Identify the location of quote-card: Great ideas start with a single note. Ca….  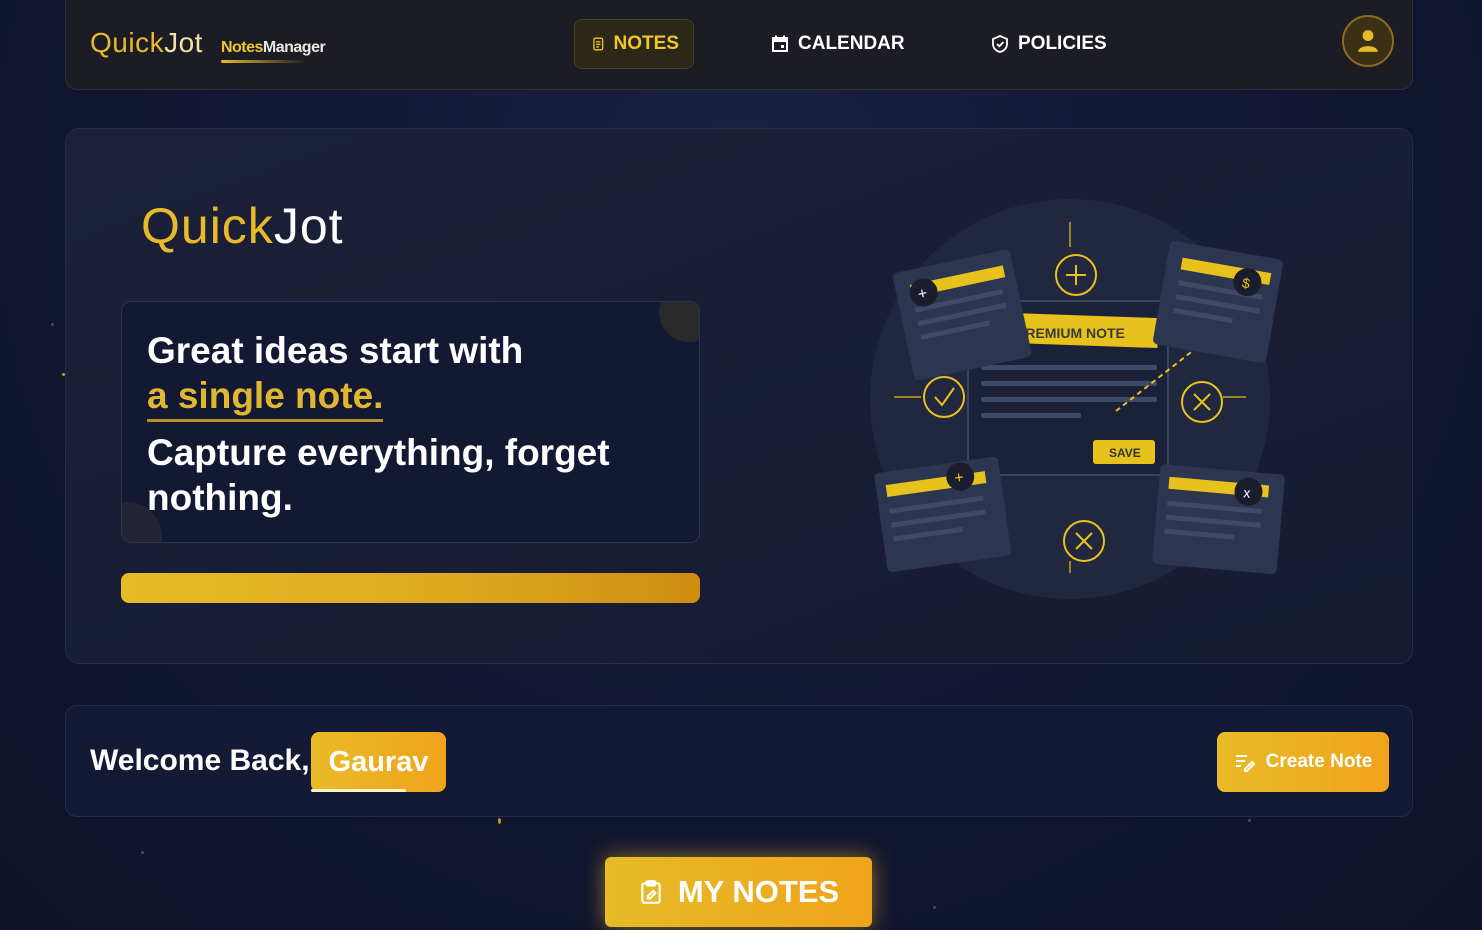
(410, 422).